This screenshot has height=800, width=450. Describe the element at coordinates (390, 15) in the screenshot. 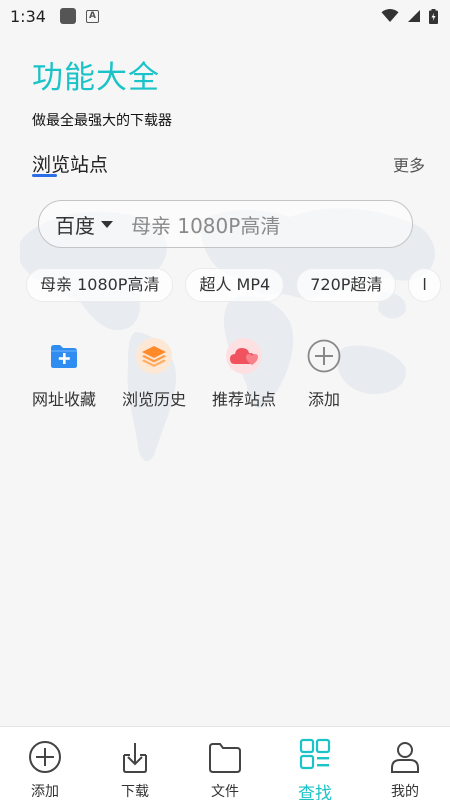

I see `wifi-icon` at that location.